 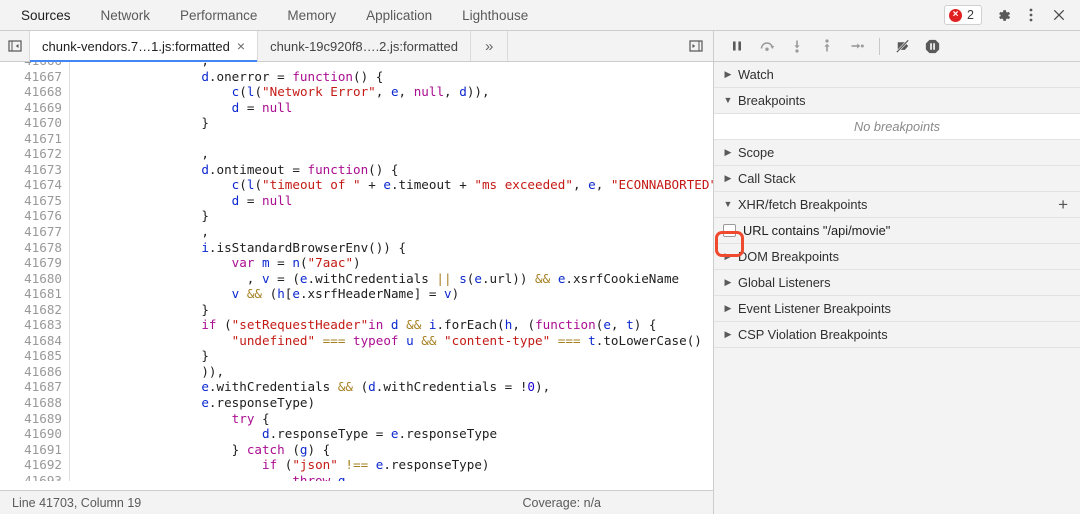 What do you see at coordinates (524, 325) in the screenshot?
I see `code-token: , (` at bounding box center [524, 325].